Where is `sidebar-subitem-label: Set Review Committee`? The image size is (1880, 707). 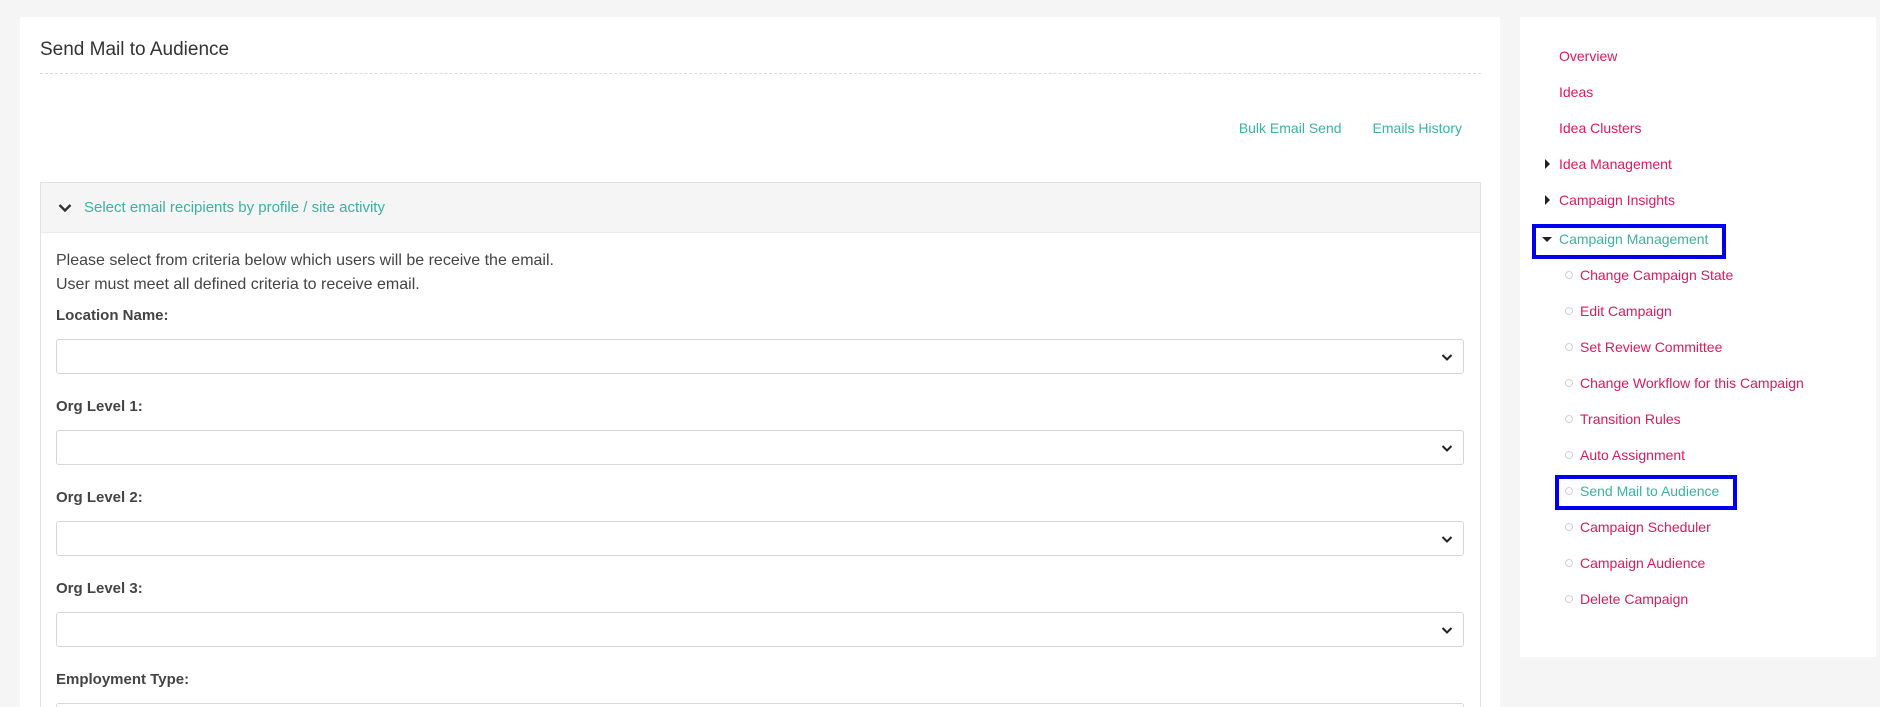
sidebar-subitem-label: Set Review Committee is located at coordinates (1651, 347).